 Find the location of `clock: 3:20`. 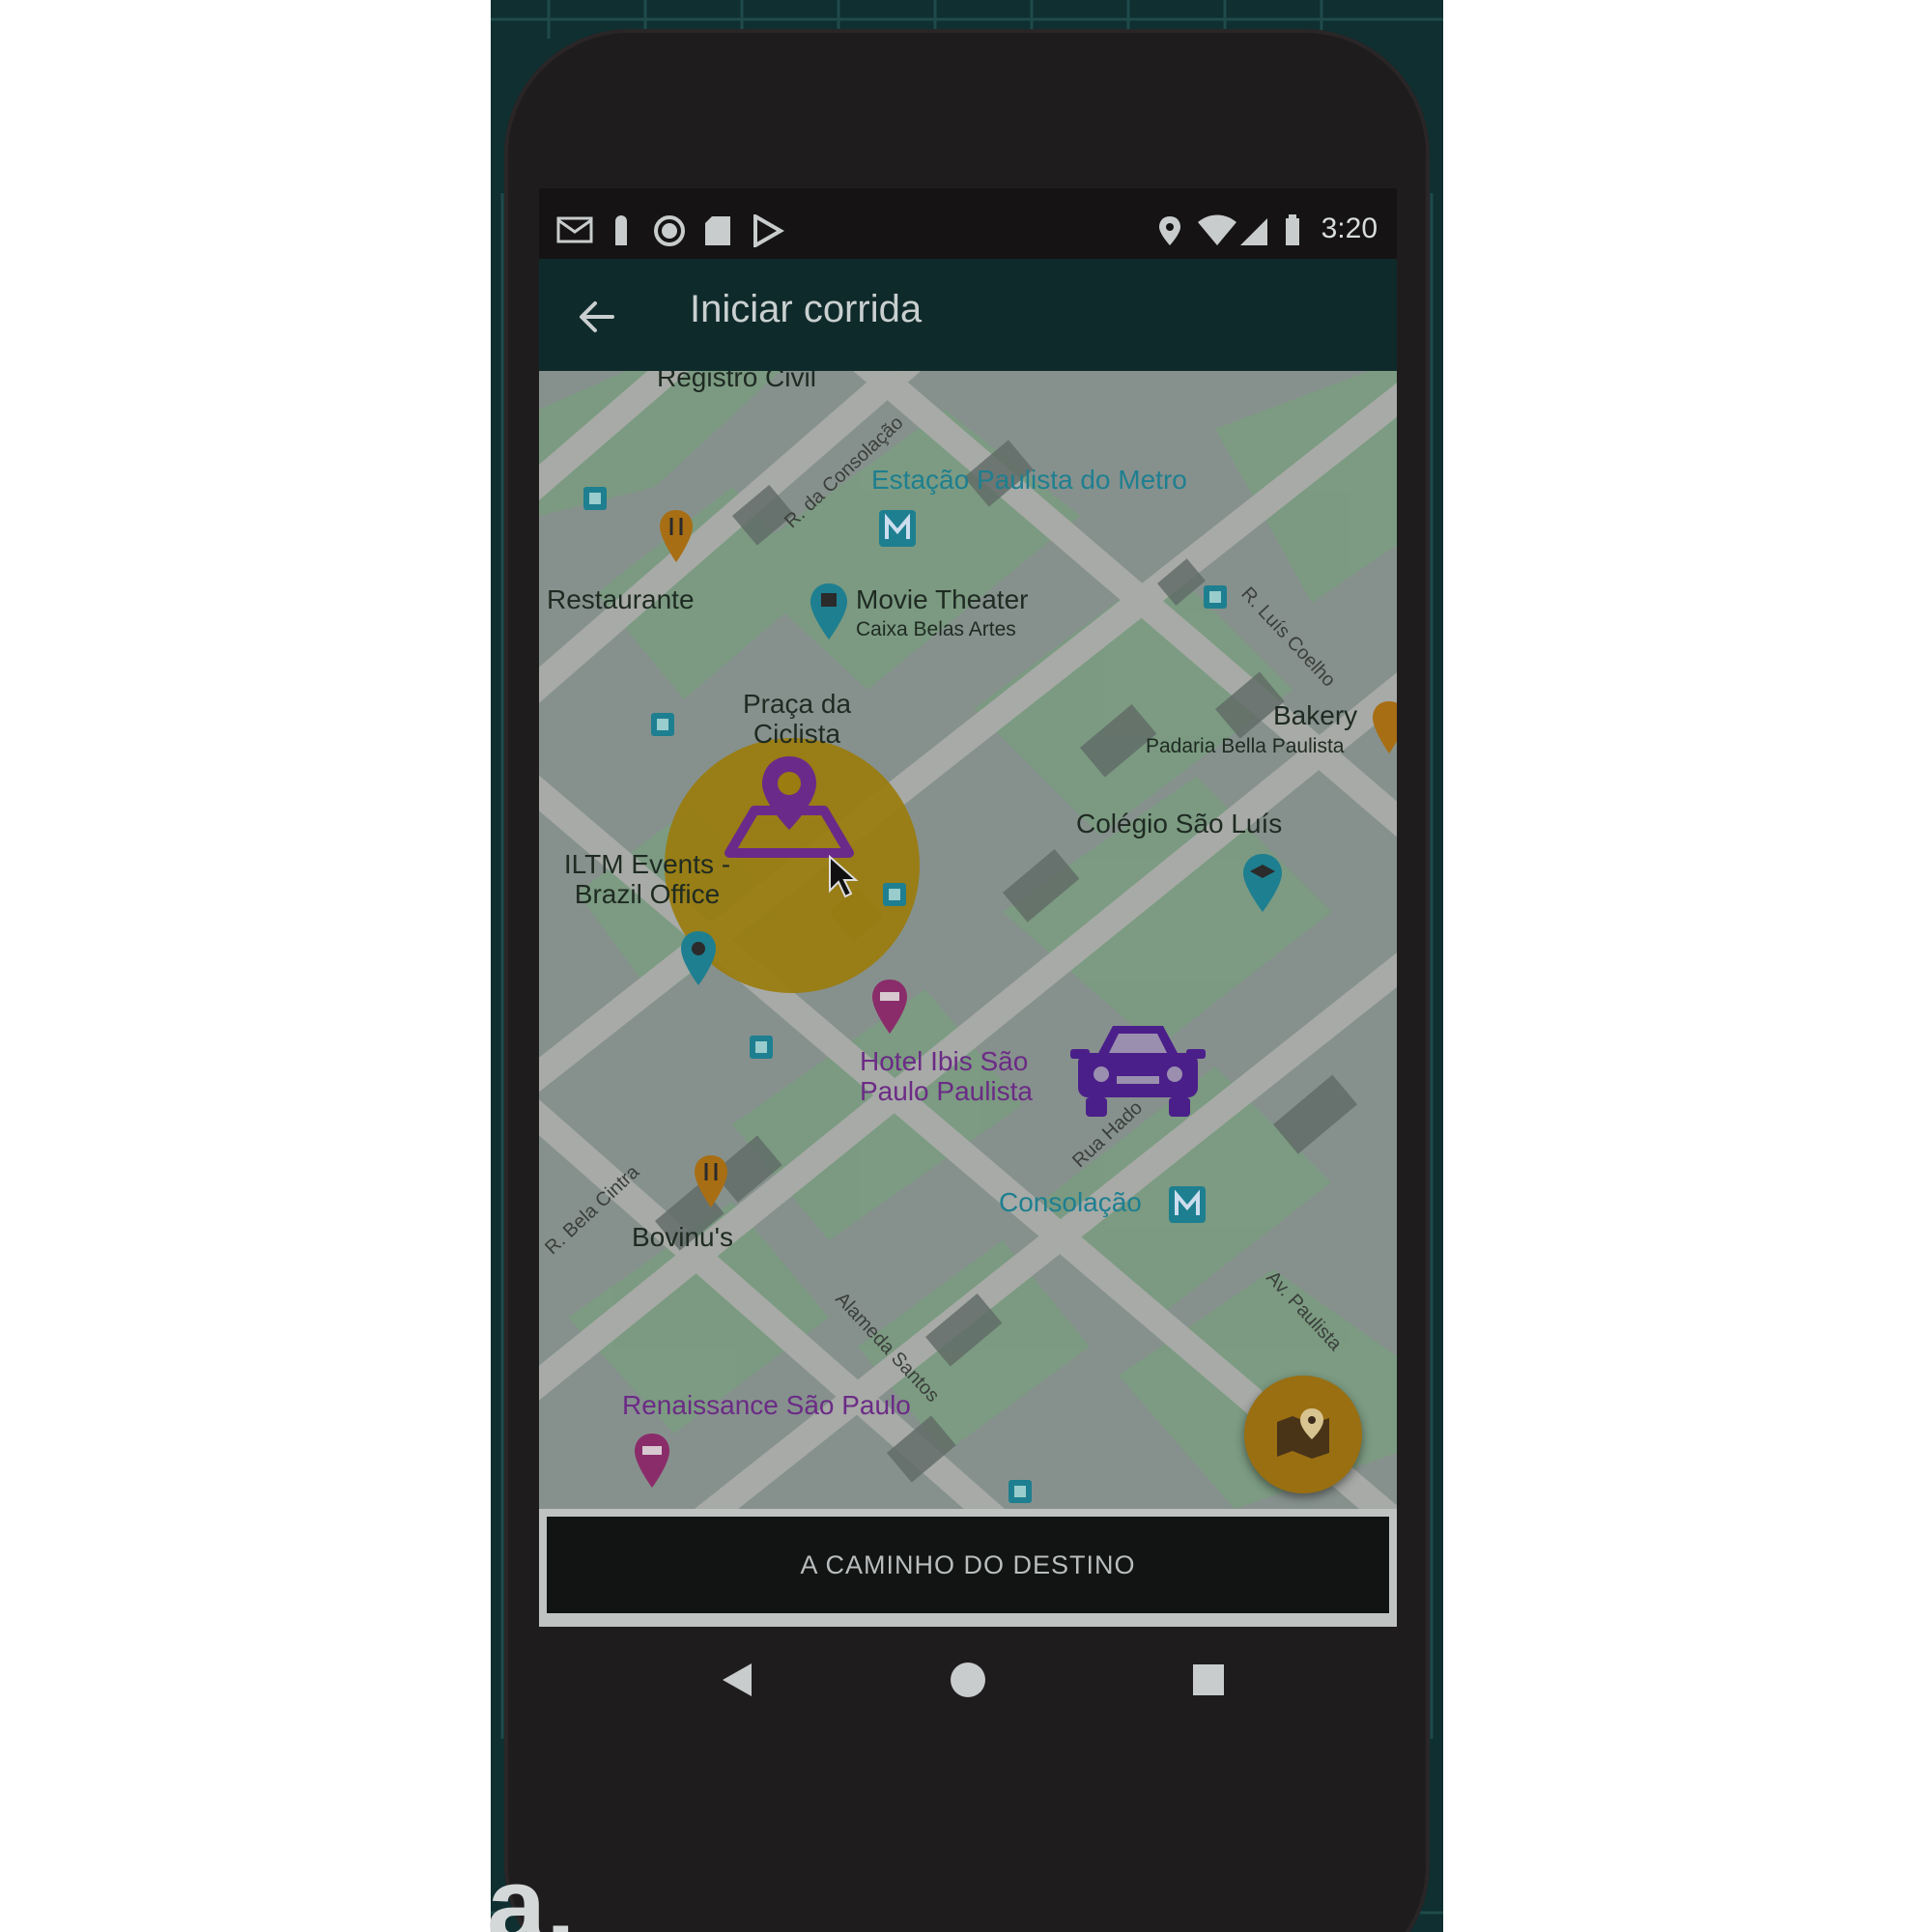

clock: 3:20 is located at coordinates (1349, 228).